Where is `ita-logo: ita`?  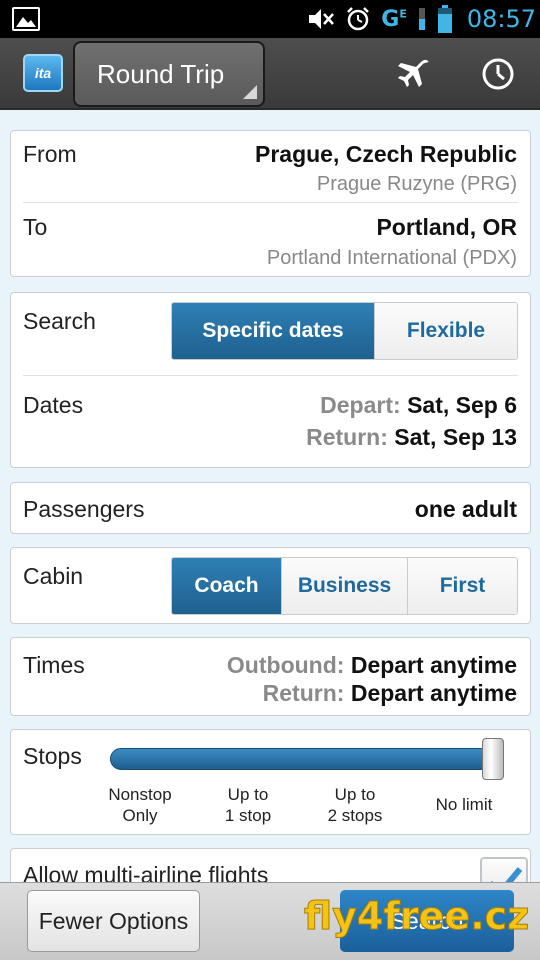
ita-logo: ita is located at coordinates (43, 73).